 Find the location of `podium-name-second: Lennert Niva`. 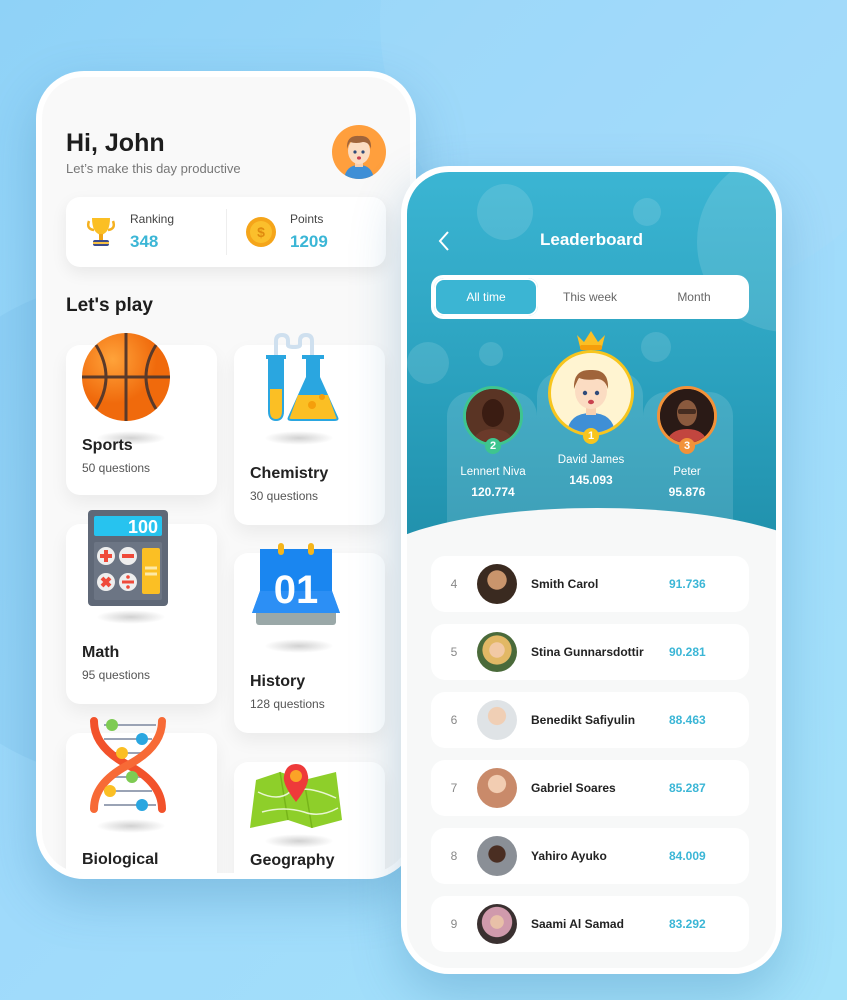

podium-name-second: Lennert Niva is located at coordinates (493, 472).